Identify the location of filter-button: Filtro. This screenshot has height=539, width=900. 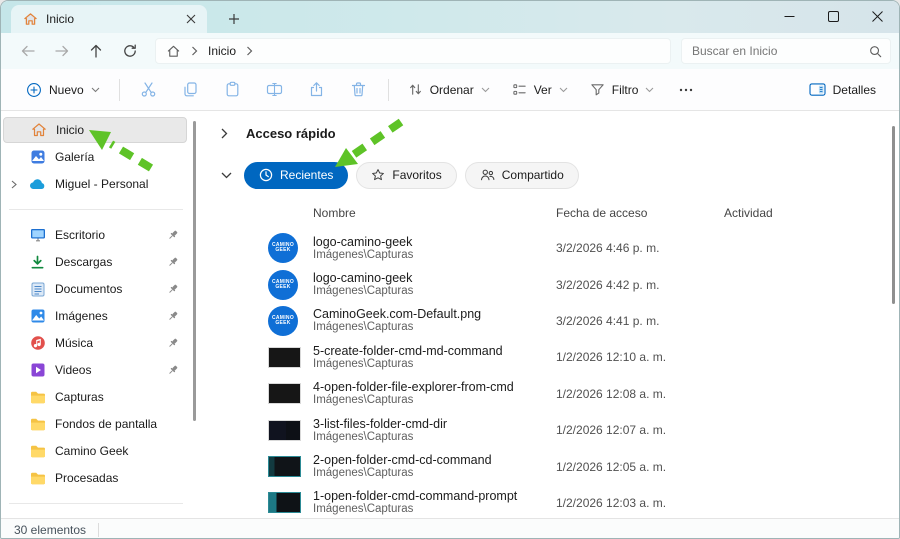
(622, 90).